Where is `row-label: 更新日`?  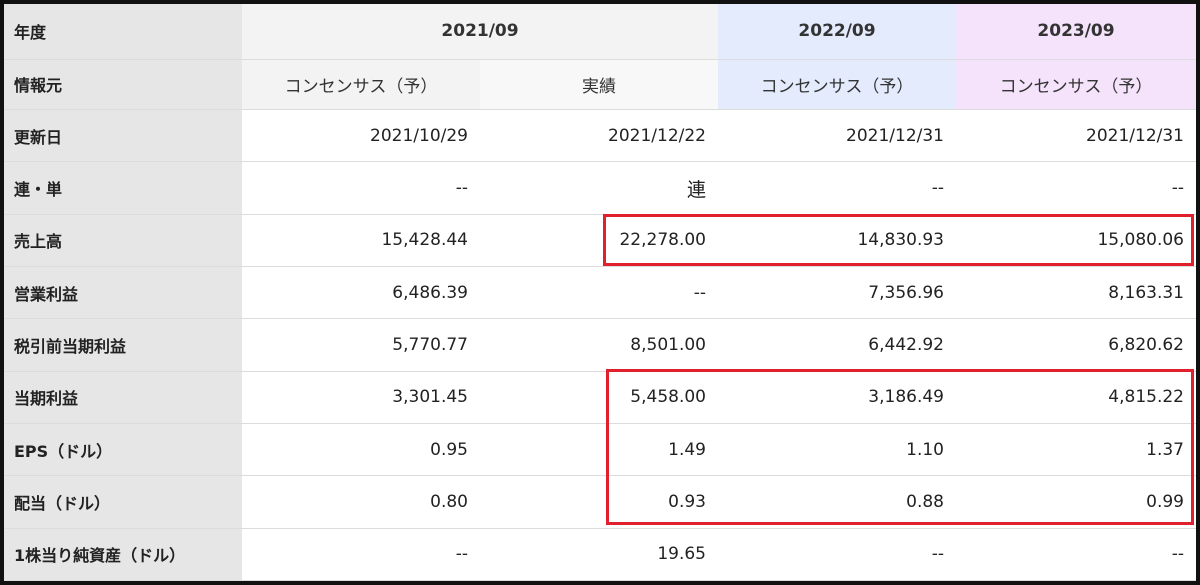 row-label: 更新日 is located at coordinates (123, 136).